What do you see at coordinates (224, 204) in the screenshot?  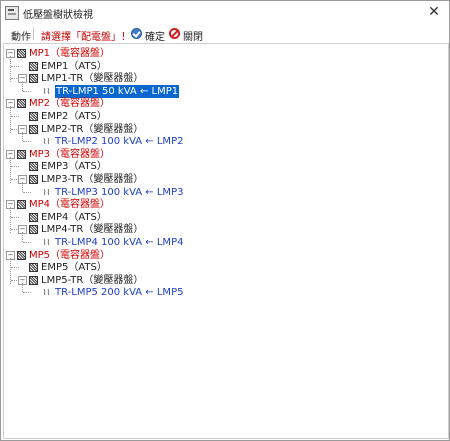 I see `tree-node-mp: − MP4（電容器盤）` at bounding box center [224, 204].